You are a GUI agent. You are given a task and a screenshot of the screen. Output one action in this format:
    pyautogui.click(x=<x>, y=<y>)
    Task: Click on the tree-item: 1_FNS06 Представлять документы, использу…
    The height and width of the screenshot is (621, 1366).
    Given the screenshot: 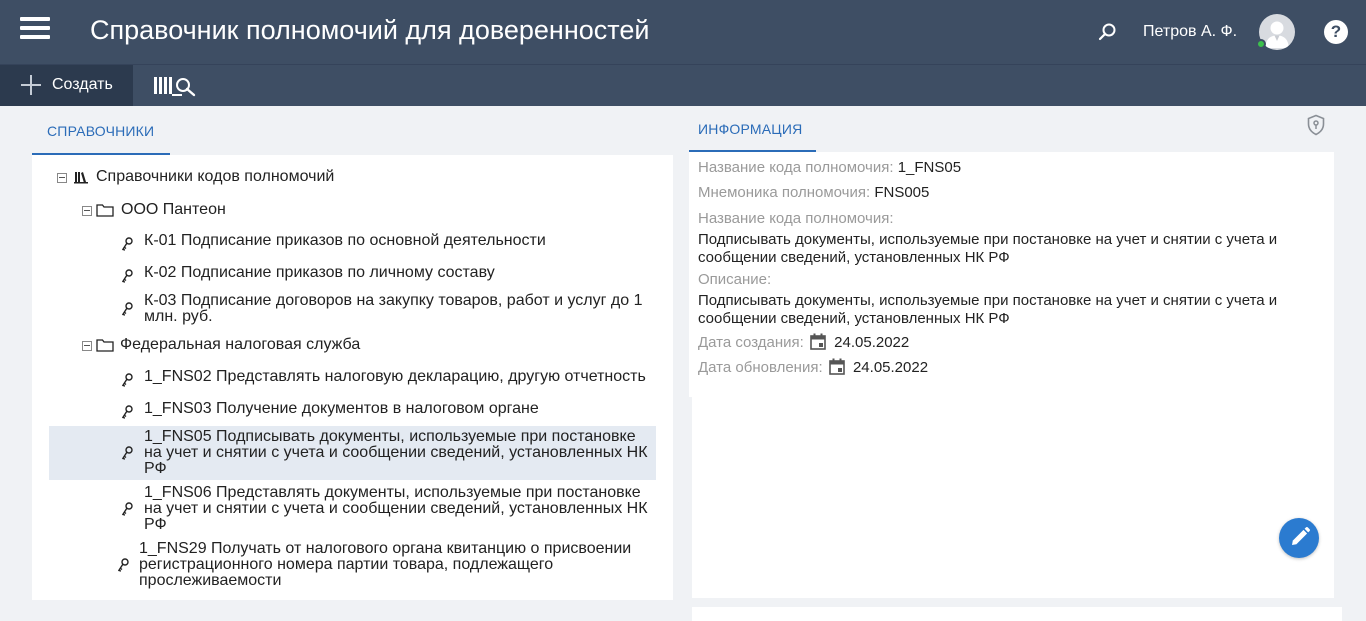 What is the action you would take?
    pyautogui.click(x=390, y=509)
    